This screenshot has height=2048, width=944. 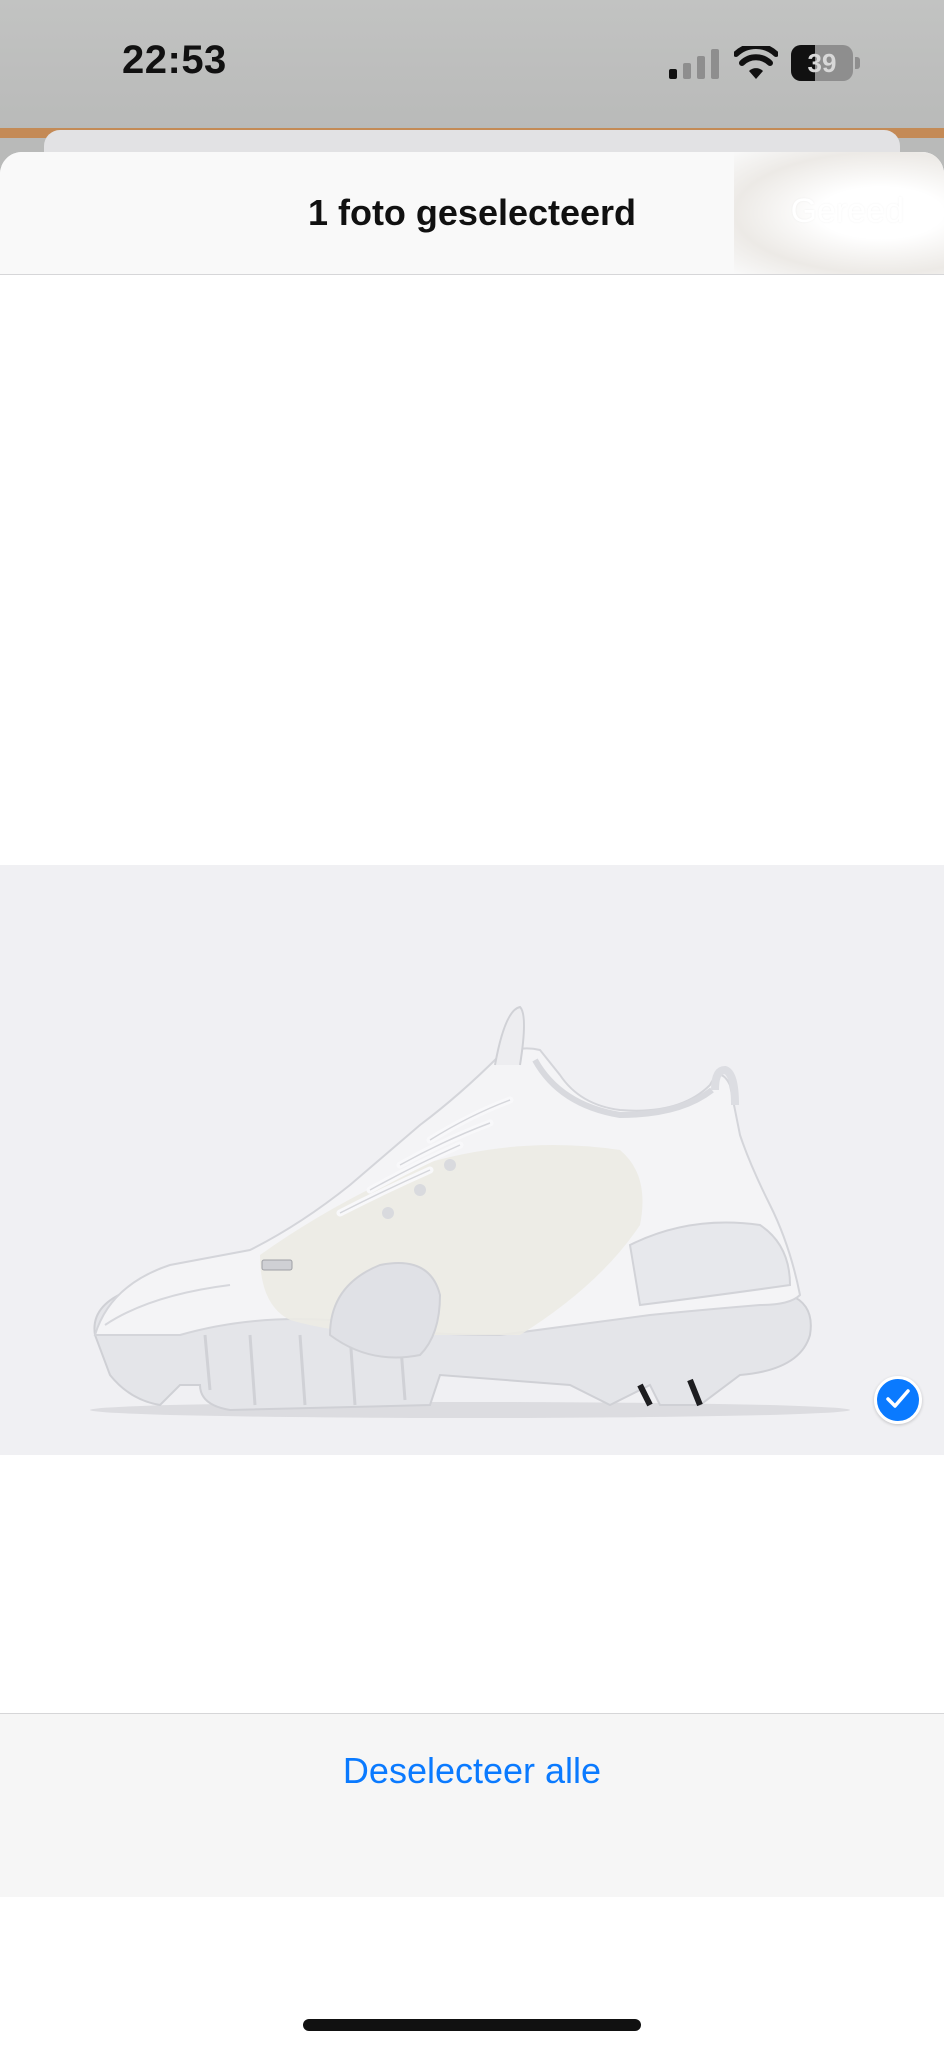 I want to click on battery-level: 39, so click(x=822, y=63).